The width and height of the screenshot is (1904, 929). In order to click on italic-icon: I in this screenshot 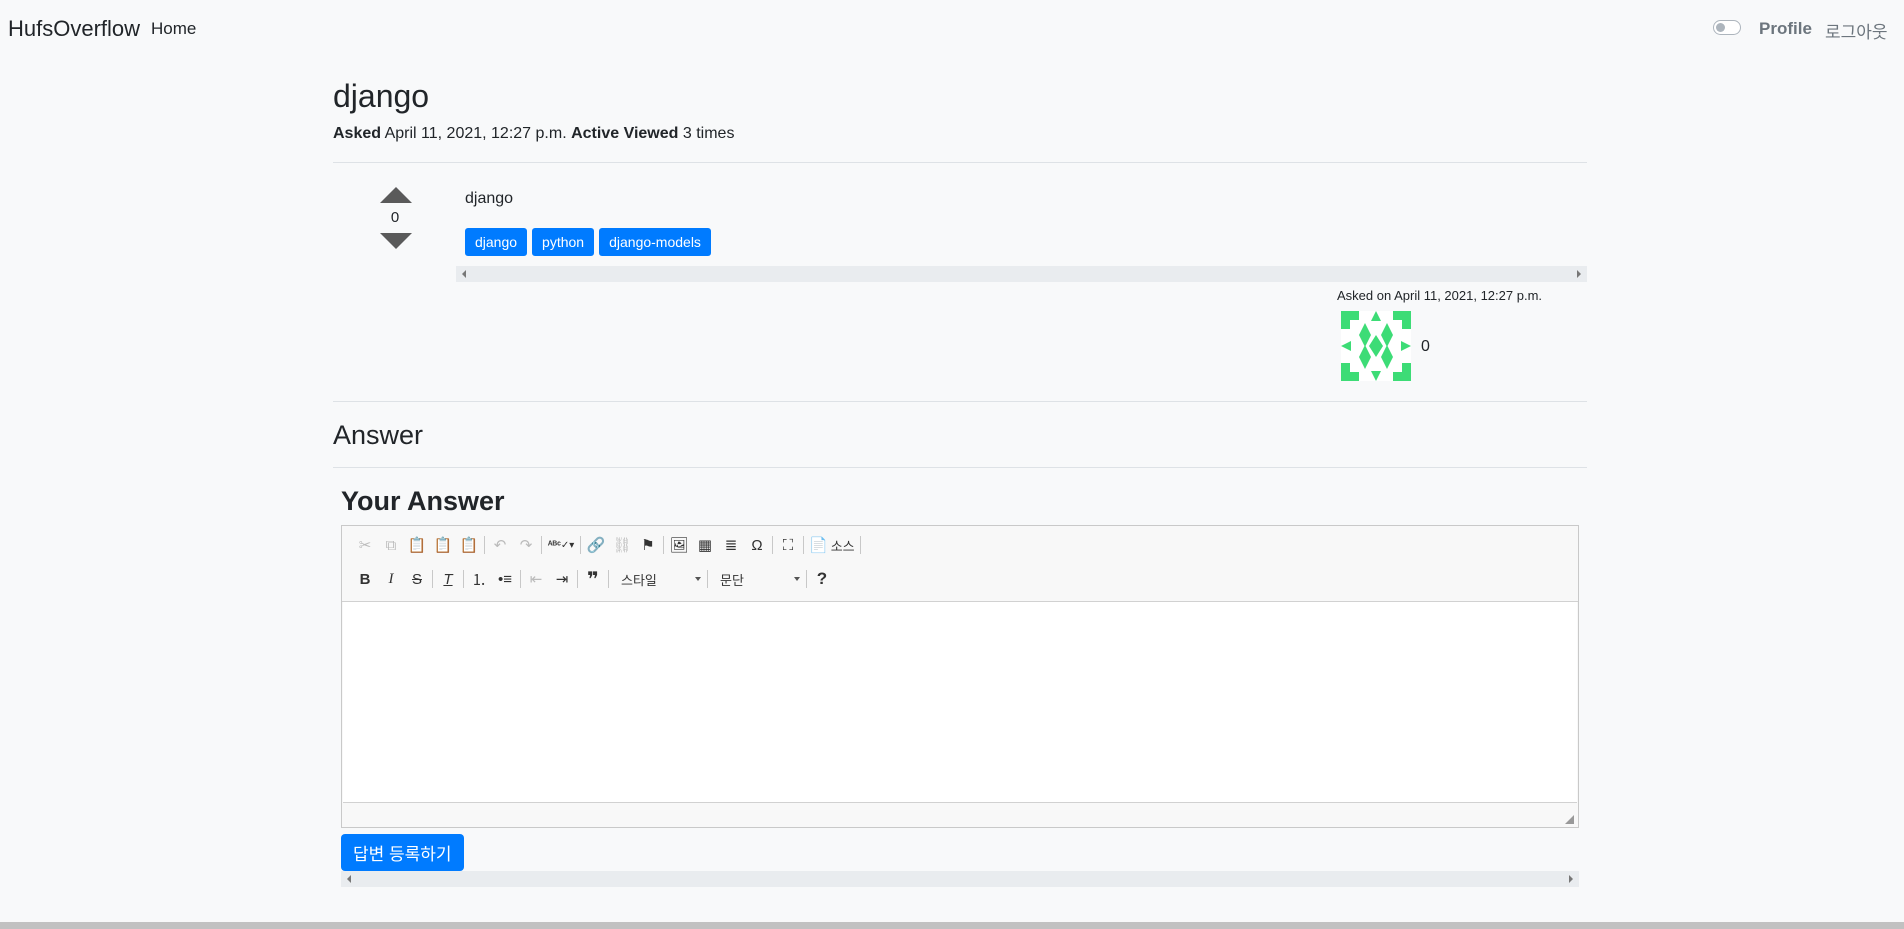, I will do `click(391, 579)`.